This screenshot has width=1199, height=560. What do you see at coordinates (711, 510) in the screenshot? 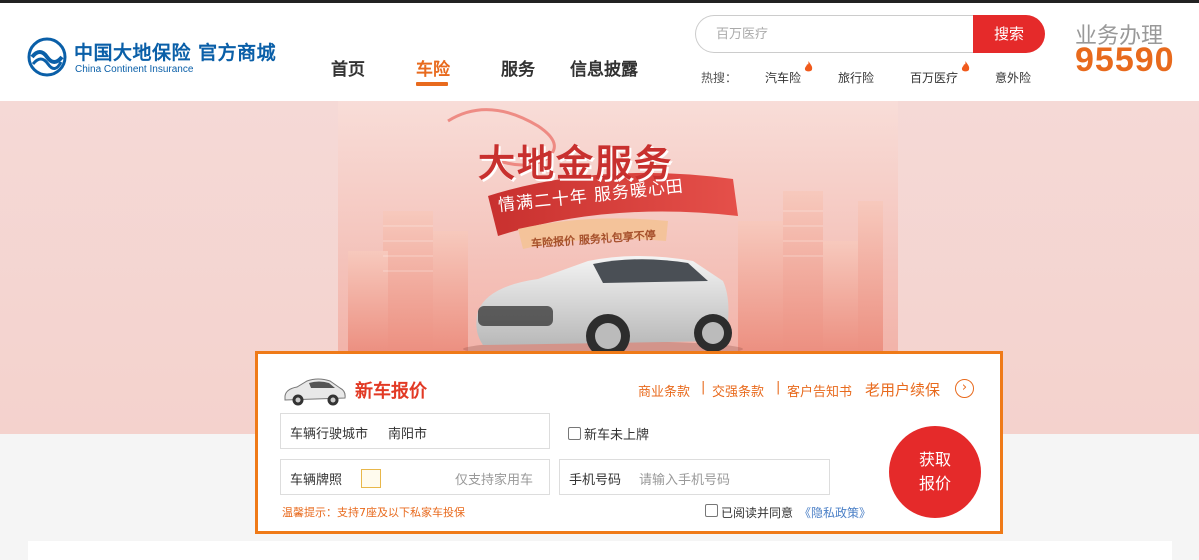
I see `agree-checkbox` at bounding box center [711, 510].